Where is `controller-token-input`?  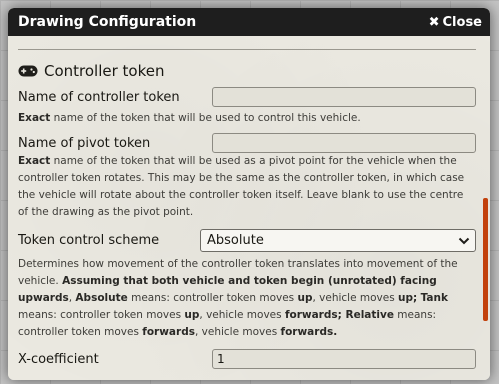
controller-token-input is located at coordinates (344, 97).